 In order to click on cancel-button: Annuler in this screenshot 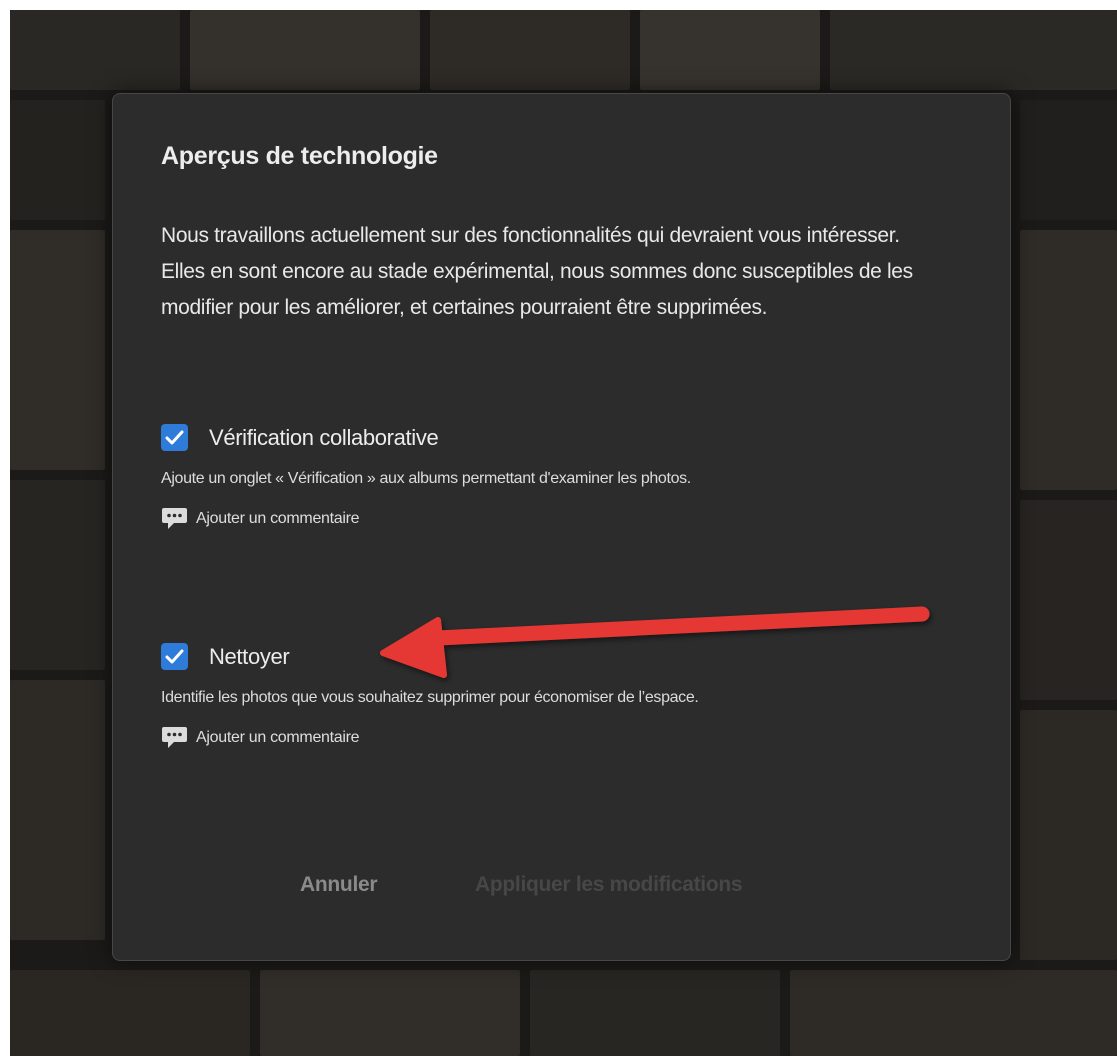, I will do `click(339, 885)`.